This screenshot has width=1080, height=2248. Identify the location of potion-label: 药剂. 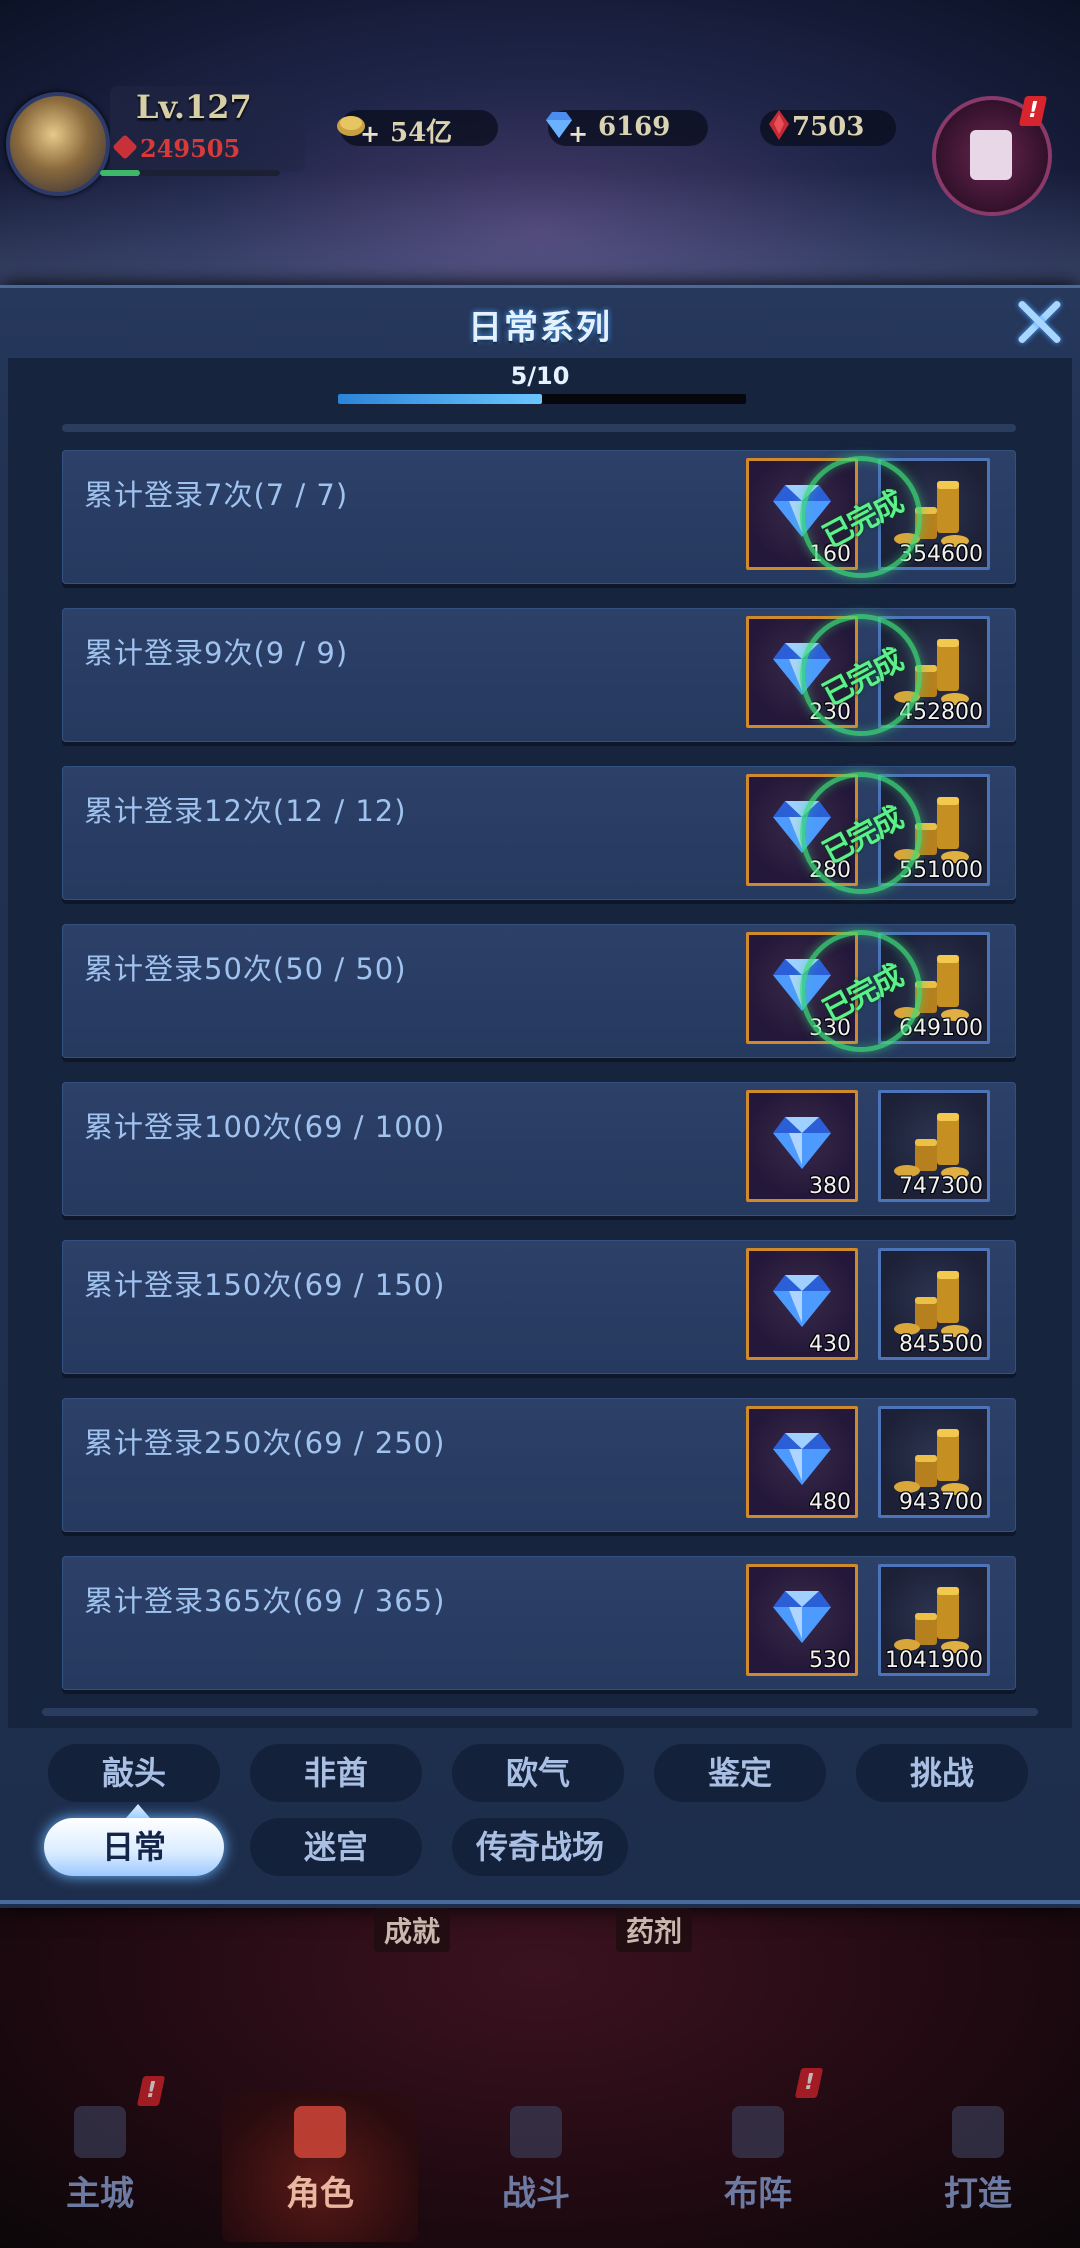
(654, 1930).